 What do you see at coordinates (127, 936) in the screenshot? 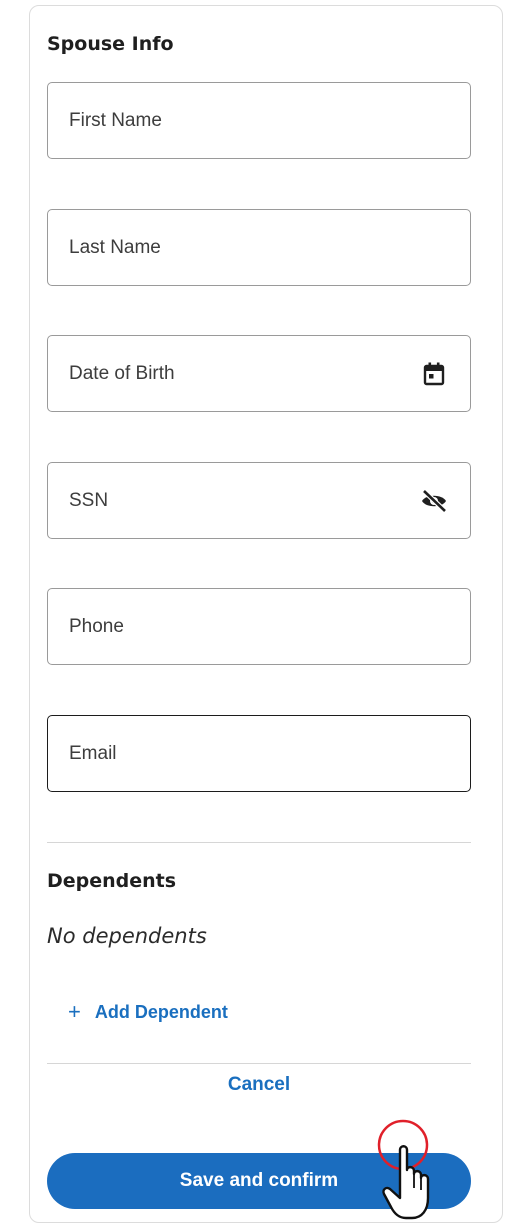
I see `no-dependents-text: No dependents` at bounding box center [127, 936].